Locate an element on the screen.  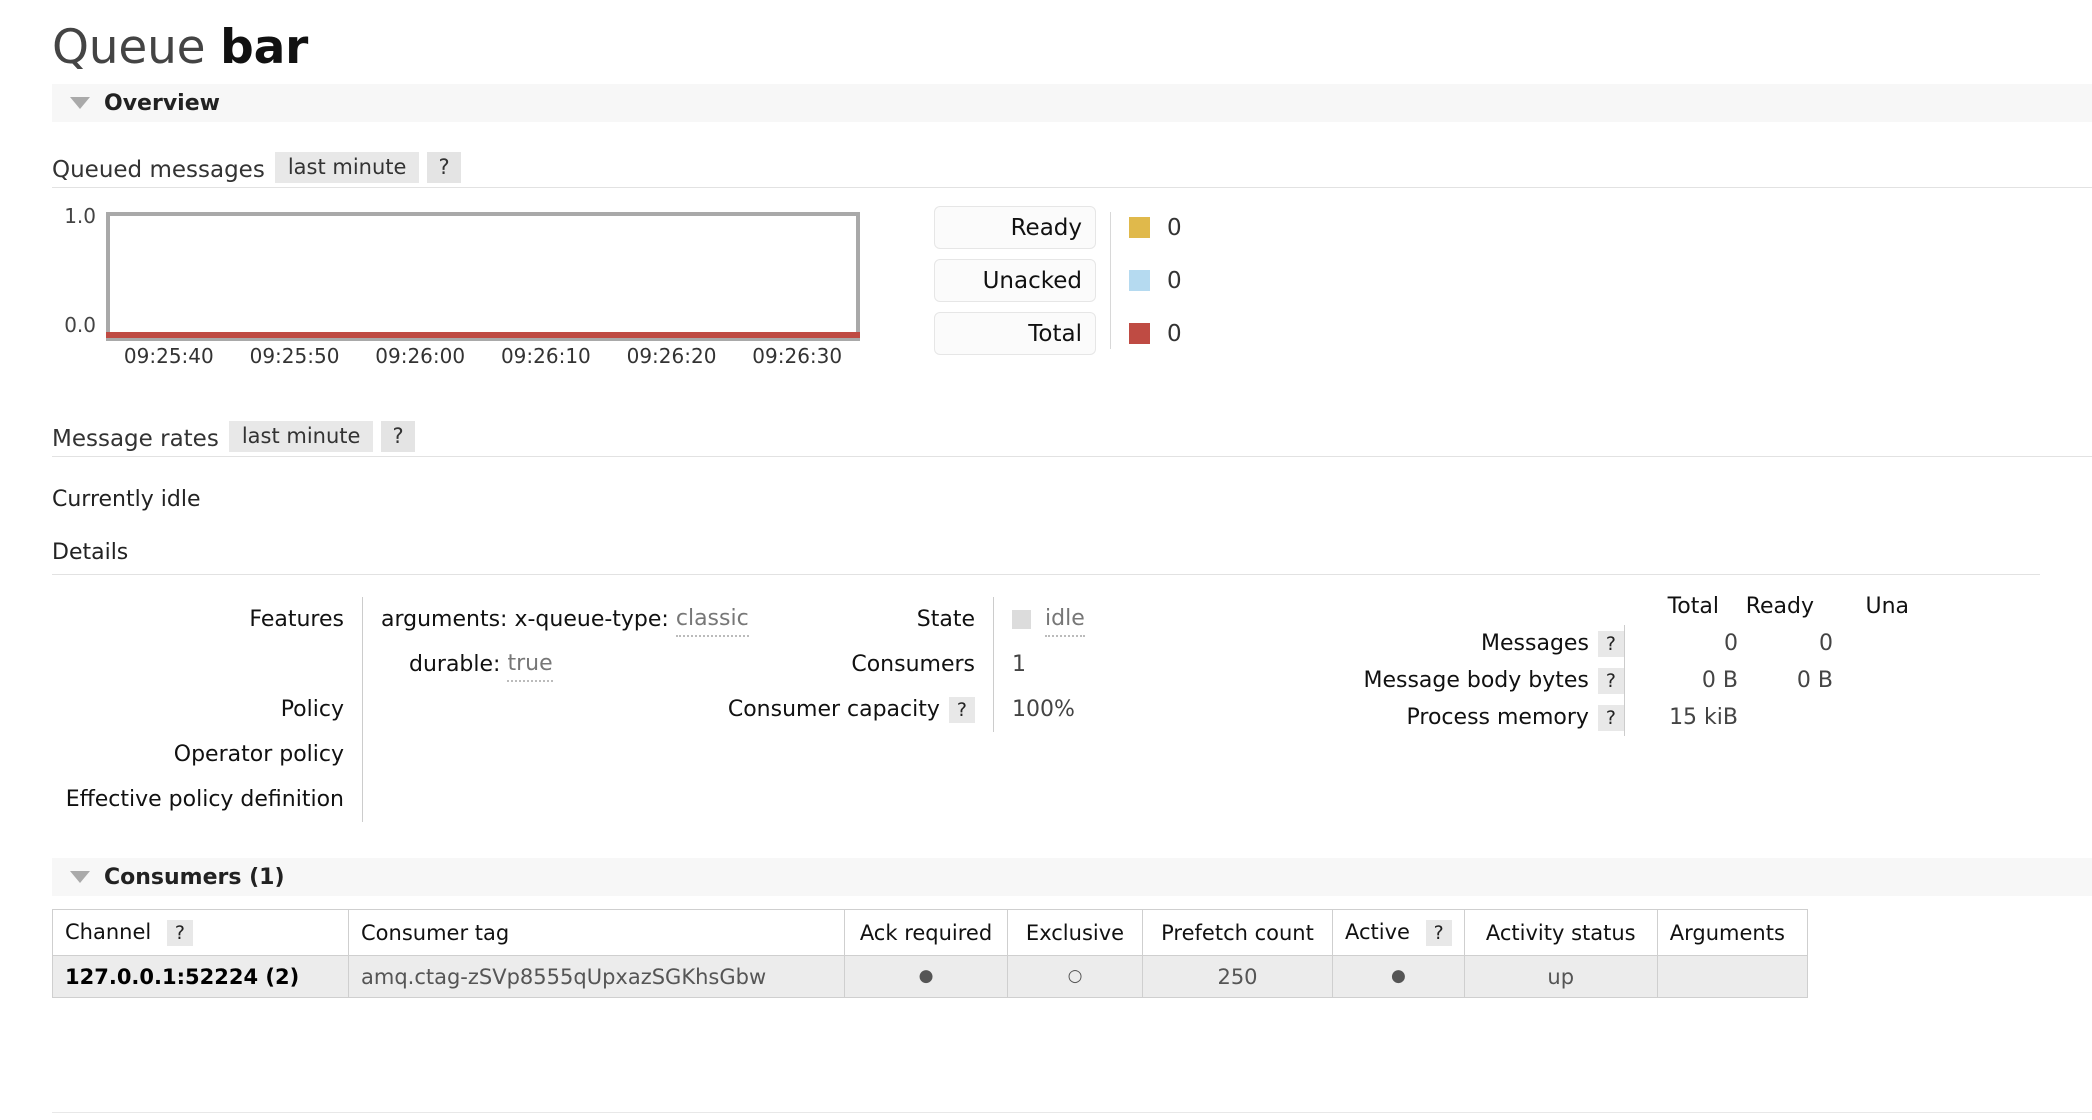
legend-value-unacked: 0 is located at coordinates (1155, 280).